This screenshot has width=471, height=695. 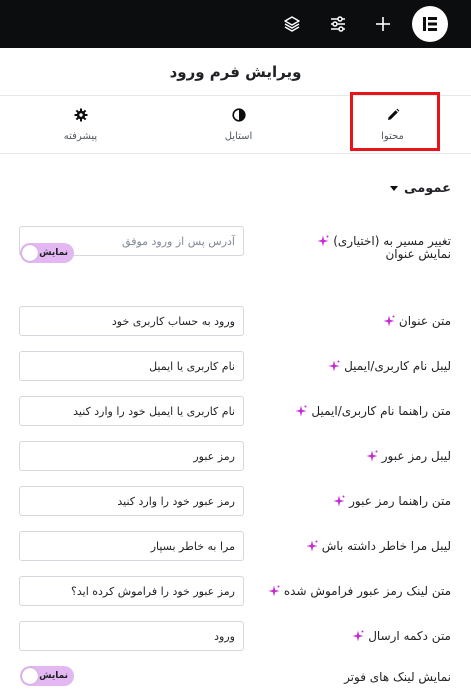 I want to click on field-label: لیبل نام کاربری/ایمیل, so click(x=389, y=366).